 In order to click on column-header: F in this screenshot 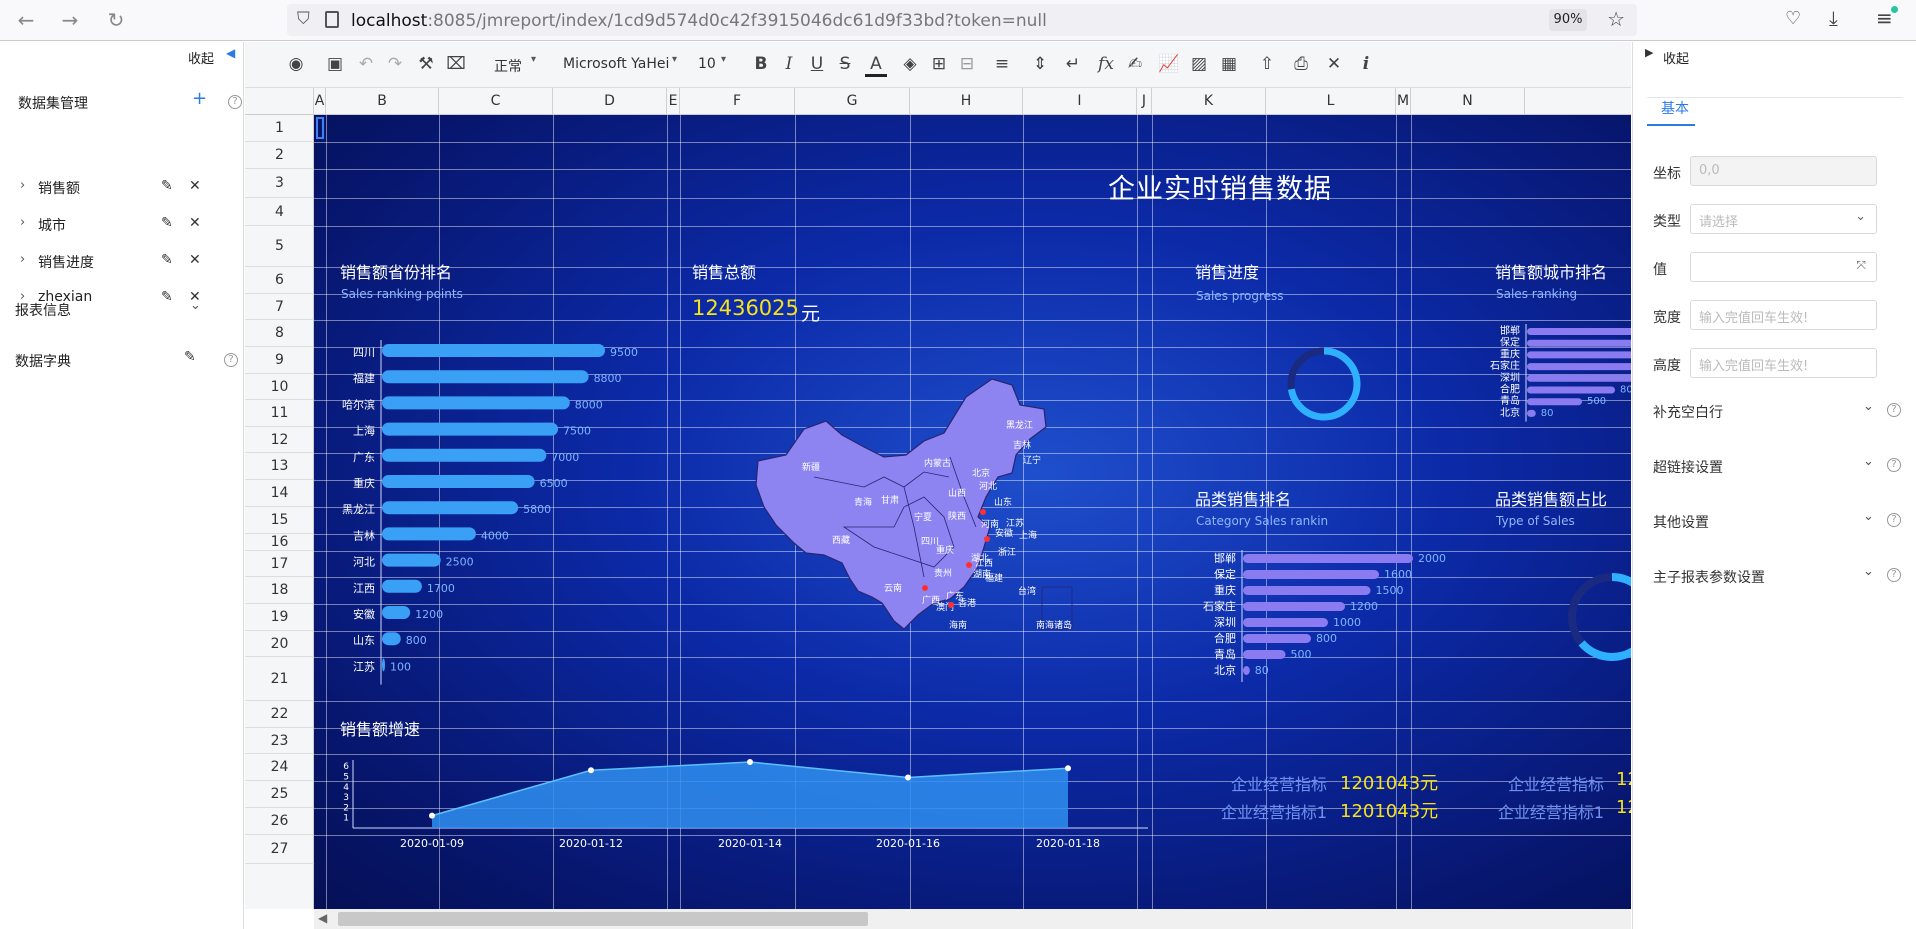, I will do `click(737, 101)`.